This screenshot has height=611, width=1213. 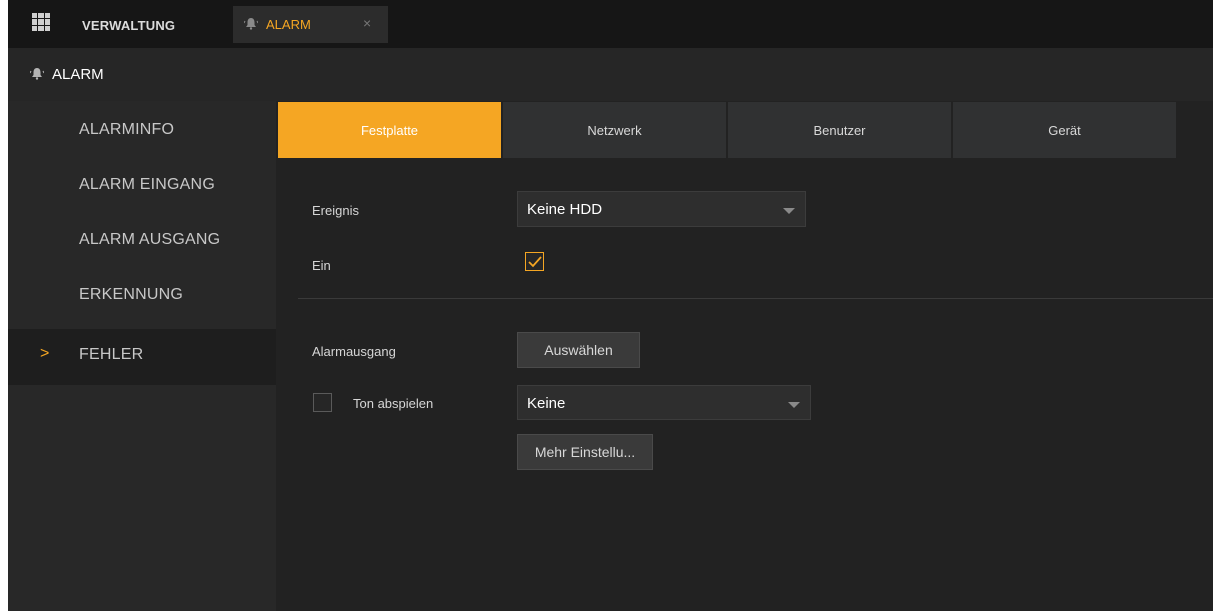 I want to click on event-label: Ereignis, so click(x=335, y=210).